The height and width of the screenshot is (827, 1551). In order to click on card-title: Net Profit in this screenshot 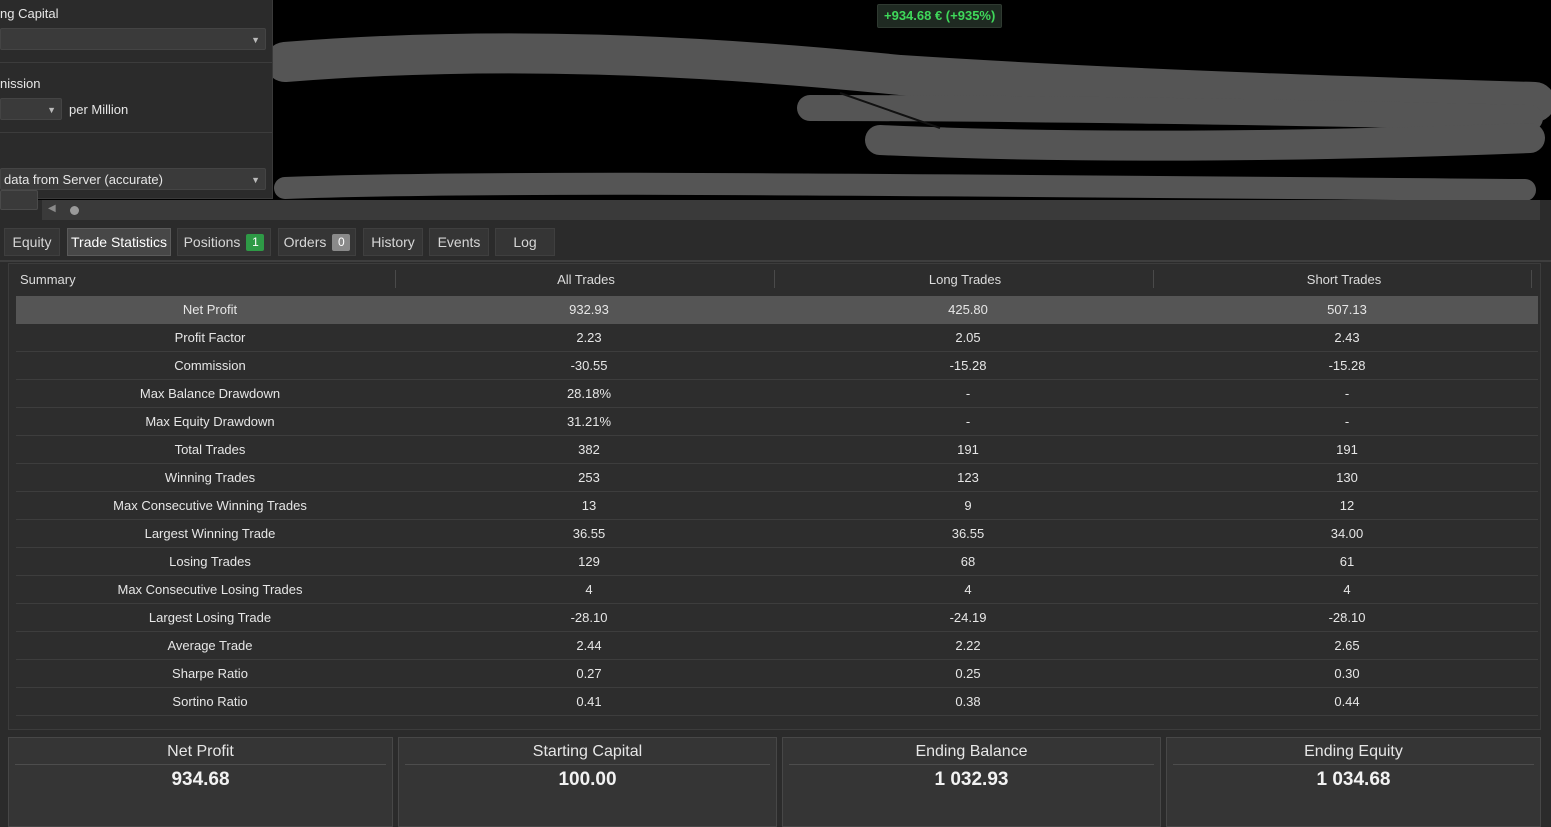, I will do `click(200, 754)`.